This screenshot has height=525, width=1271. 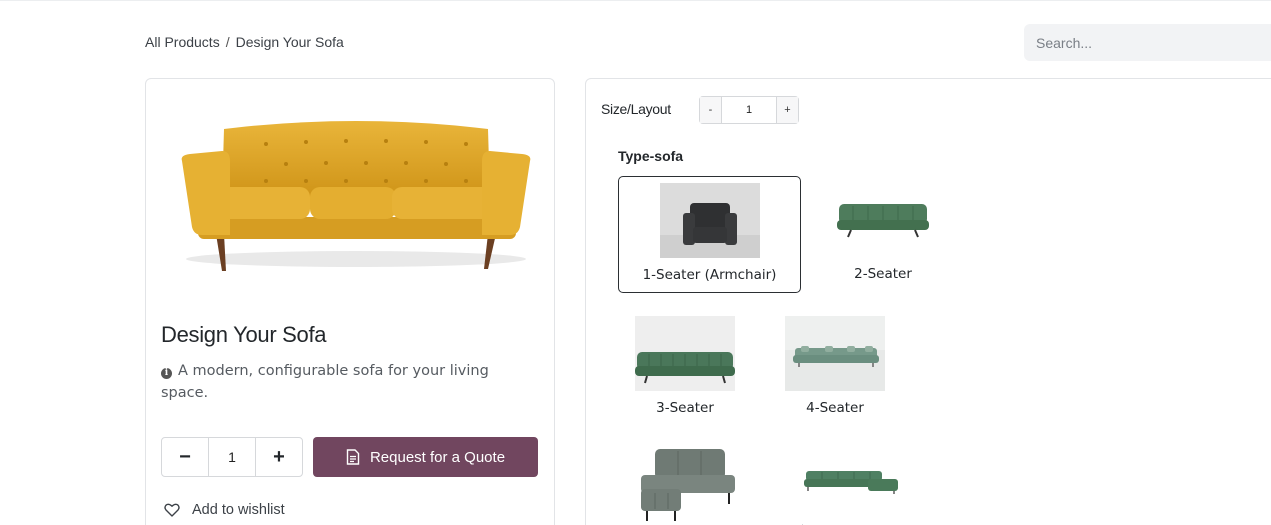 I want to click on request-quote-label: Request for a Quote, so click(x=437, y=457).